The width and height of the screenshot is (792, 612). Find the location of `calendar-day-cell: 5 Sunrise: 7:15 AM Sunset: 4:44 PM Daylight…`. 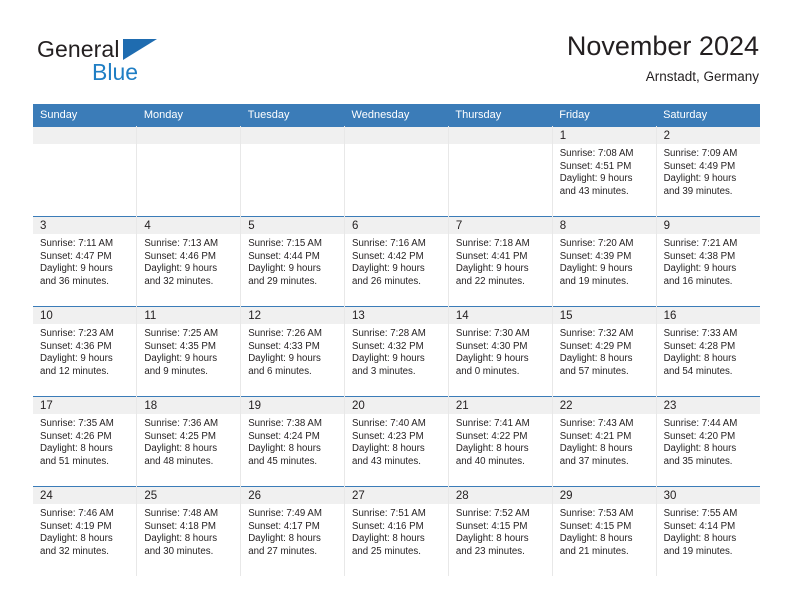

calendar-day-cell: 5 Sunrise: 7:15 AM Sunset: 4:44 PM Daylight… is located at coordinates (293, 261).